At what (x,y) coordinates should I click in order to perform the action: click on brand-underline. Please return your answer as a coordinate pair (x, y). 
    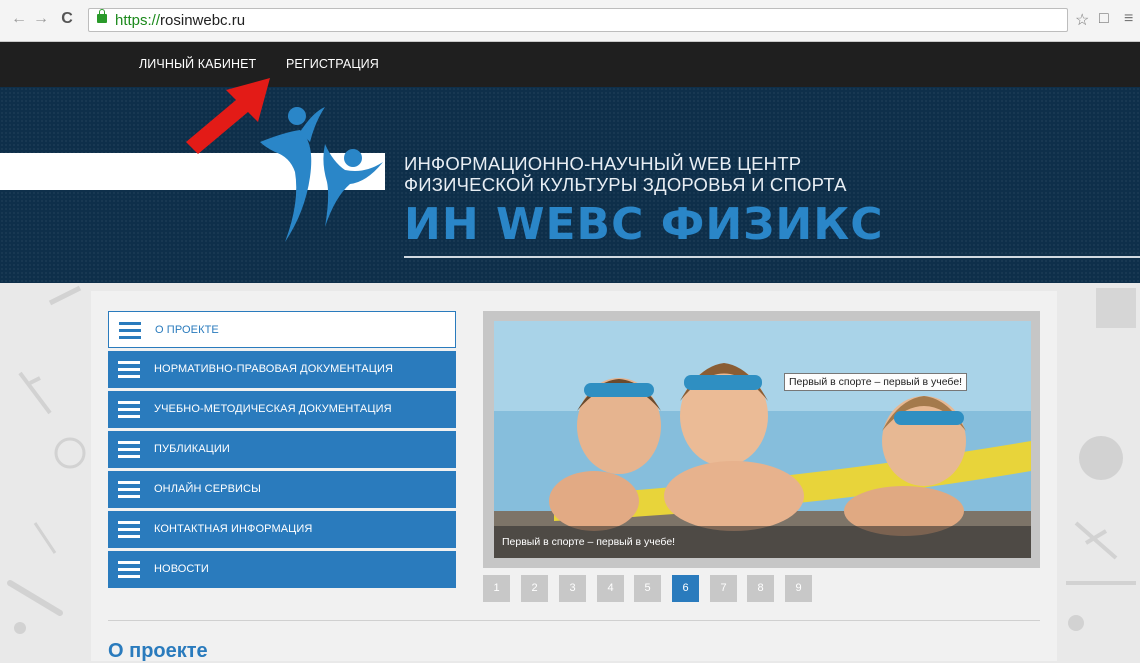
    Looking at the image, I should click on (772, 257).